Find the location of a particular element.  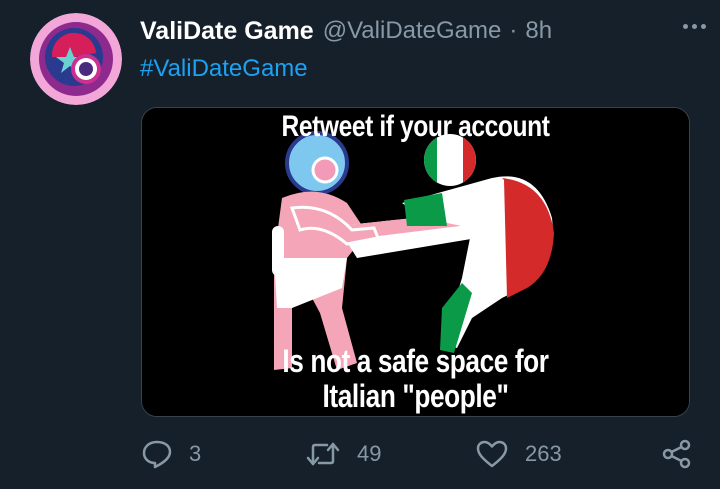

timestamp: 8h is located at coordinates (538, 31).